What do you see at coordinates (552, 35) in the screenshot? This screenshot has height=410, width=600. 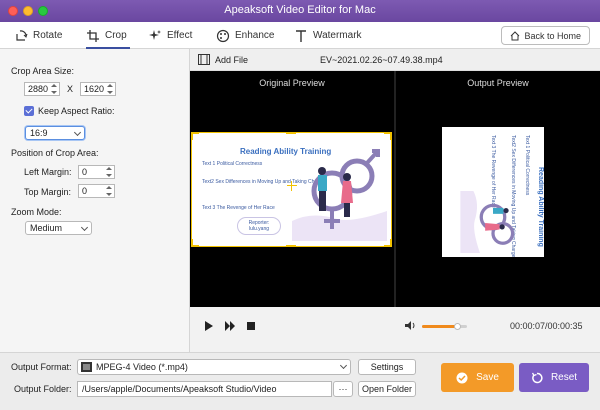 I see `back-to-home-label: Back to Home` at bounding box center [552, 35].